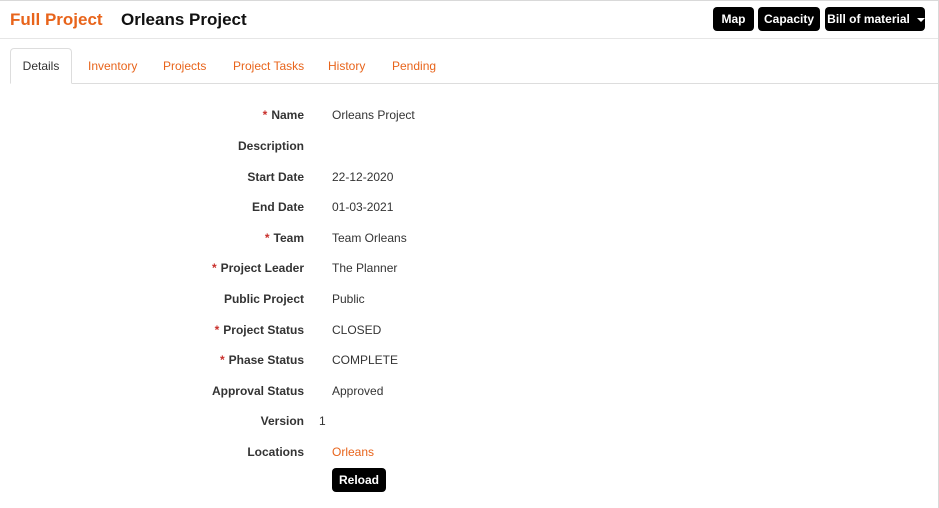 The image size is (939, 508). What do you see at coordinates (283, 115) in the screenshot?
I see `name-label: * Name` at bounding box center [283, 115].